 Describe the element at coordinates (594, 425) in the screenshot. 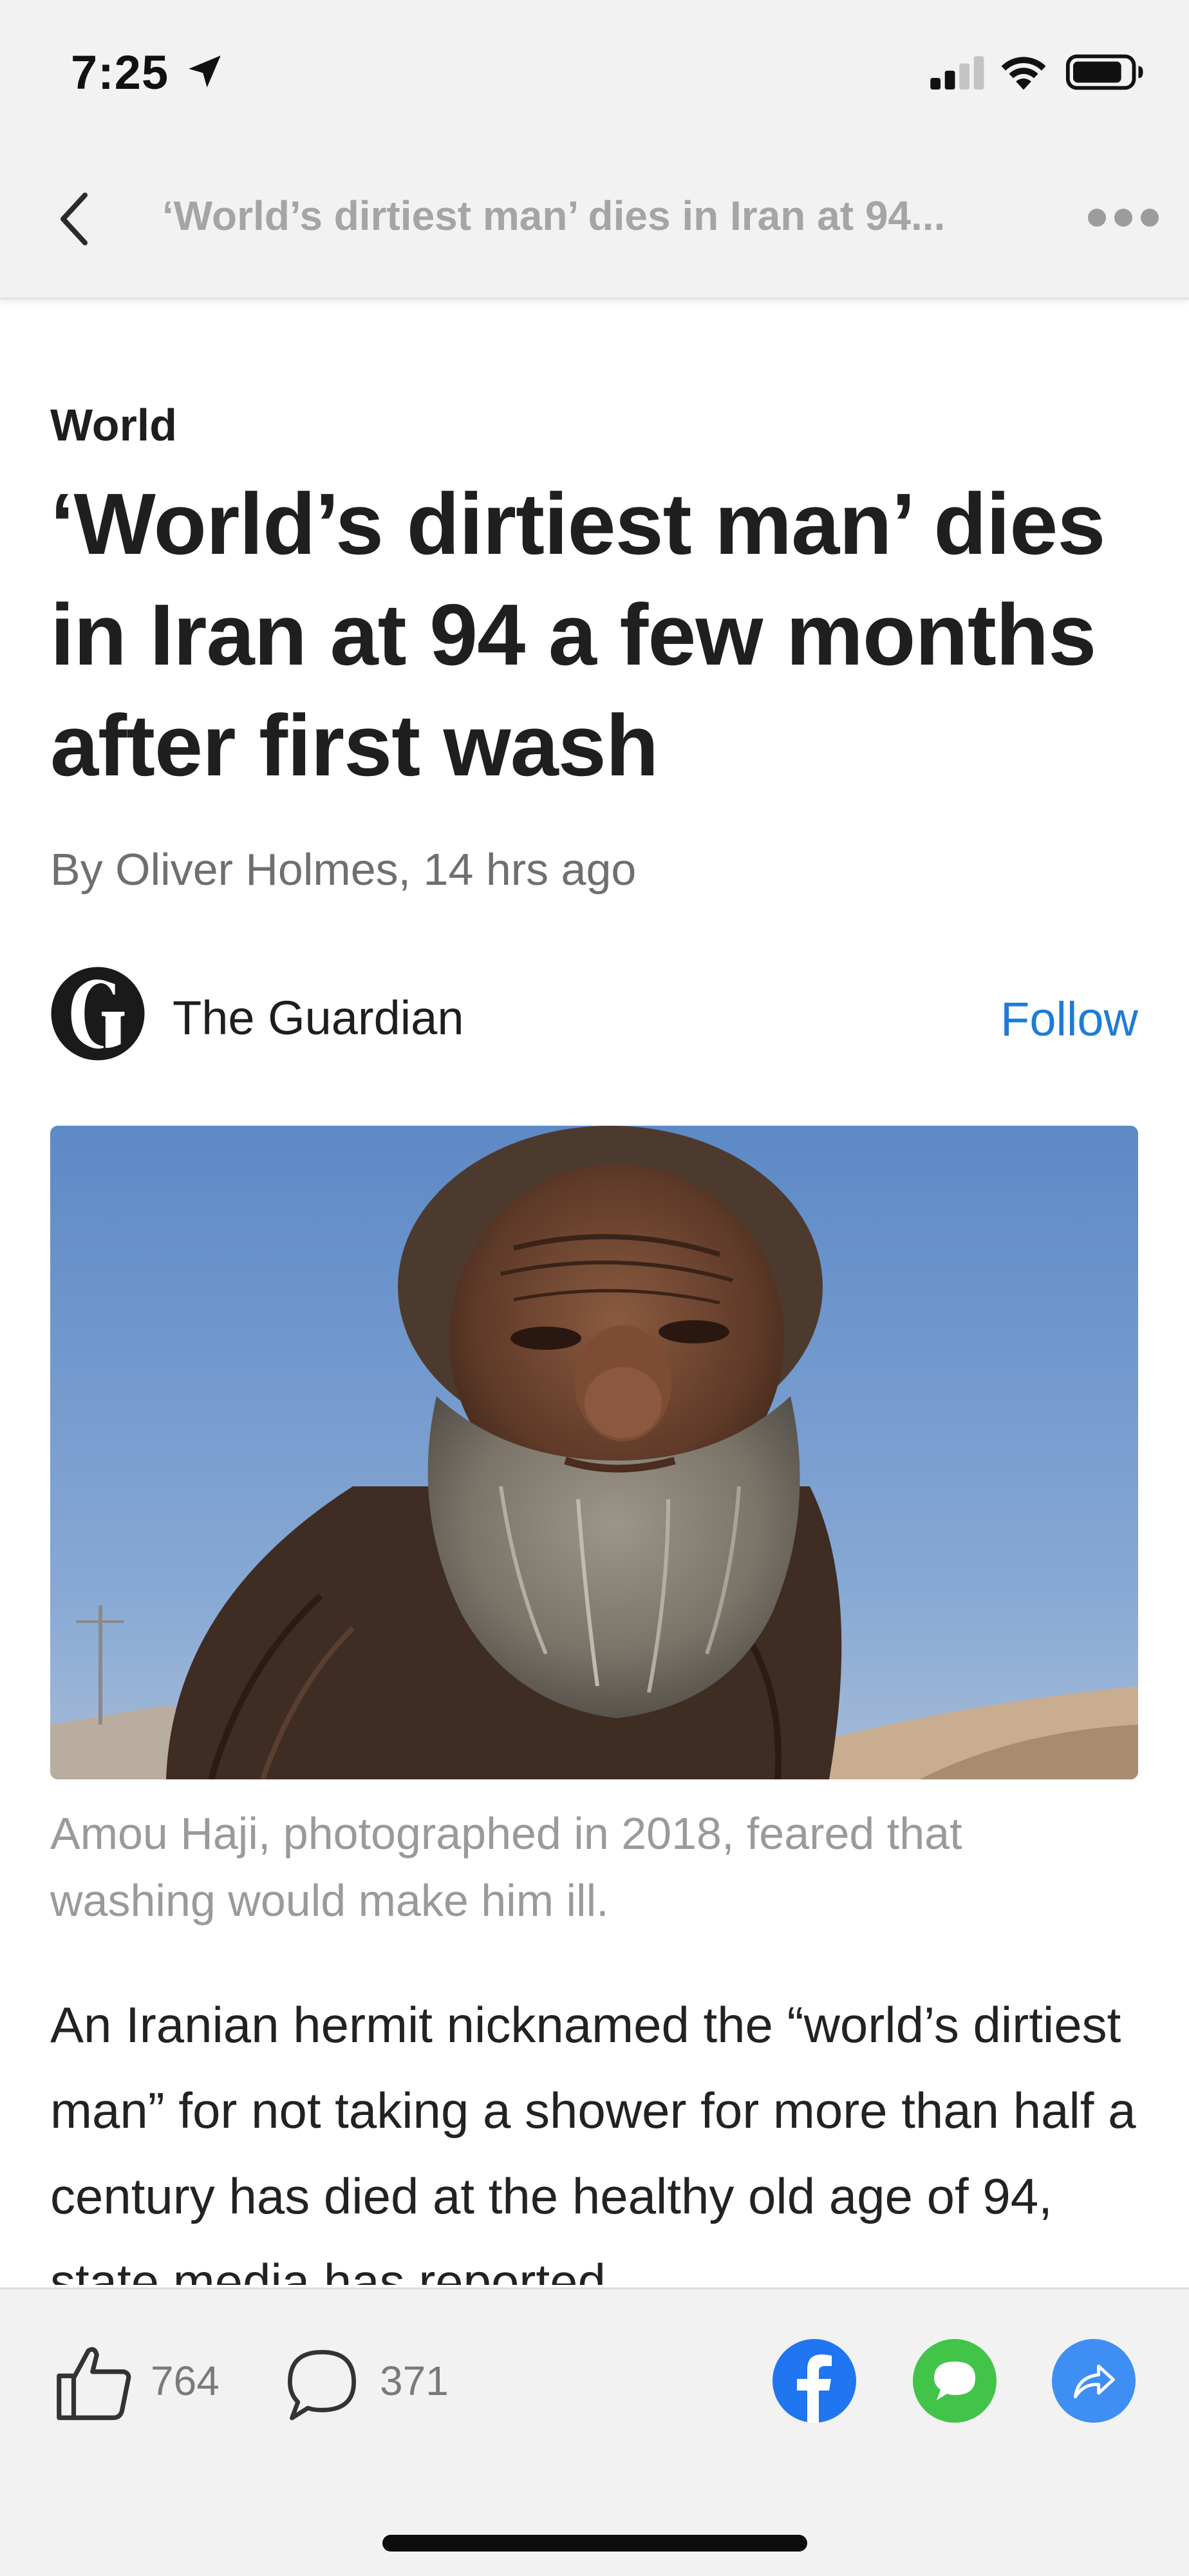

I see `section-label: World` at that location.